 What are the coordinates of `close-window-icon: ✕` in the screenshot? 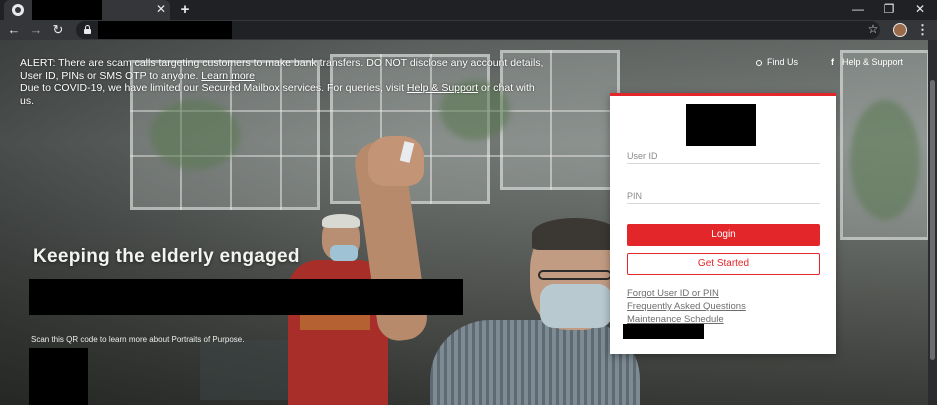 It's located at (920, 9).